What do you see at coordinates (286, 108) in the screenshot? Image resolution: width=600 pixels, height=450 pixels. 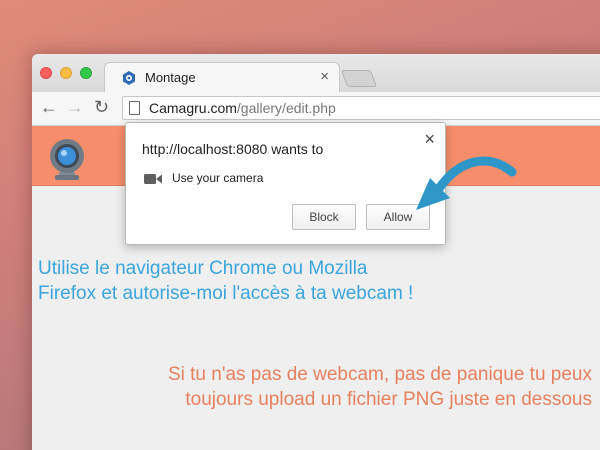 I see `url-path: /gallery/edit.php` at bounding box center [286, 108].